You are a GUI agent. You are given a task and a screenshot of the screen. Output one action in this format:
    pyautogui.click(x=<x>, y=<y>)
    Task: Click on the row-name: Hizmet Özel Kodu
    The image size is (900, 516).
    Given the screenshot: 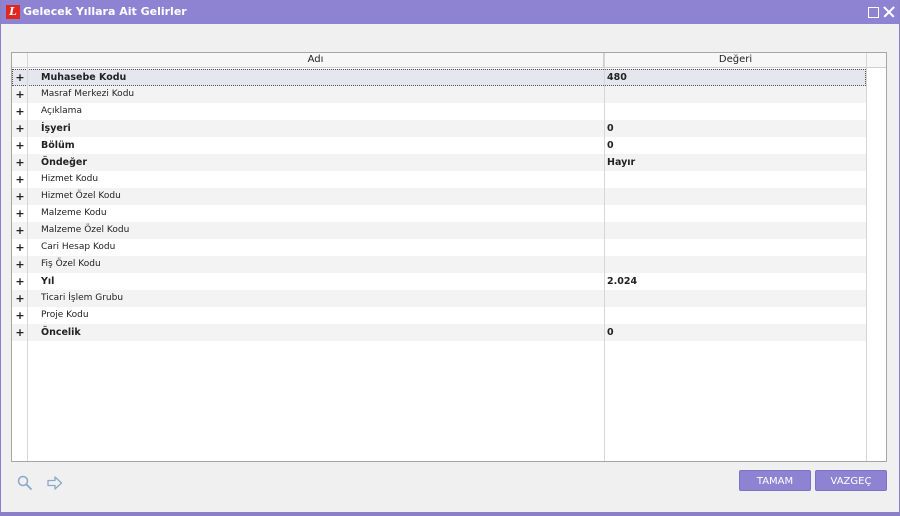 What is the action you would take?
    pyautogui.click(x=81, y=196)
    